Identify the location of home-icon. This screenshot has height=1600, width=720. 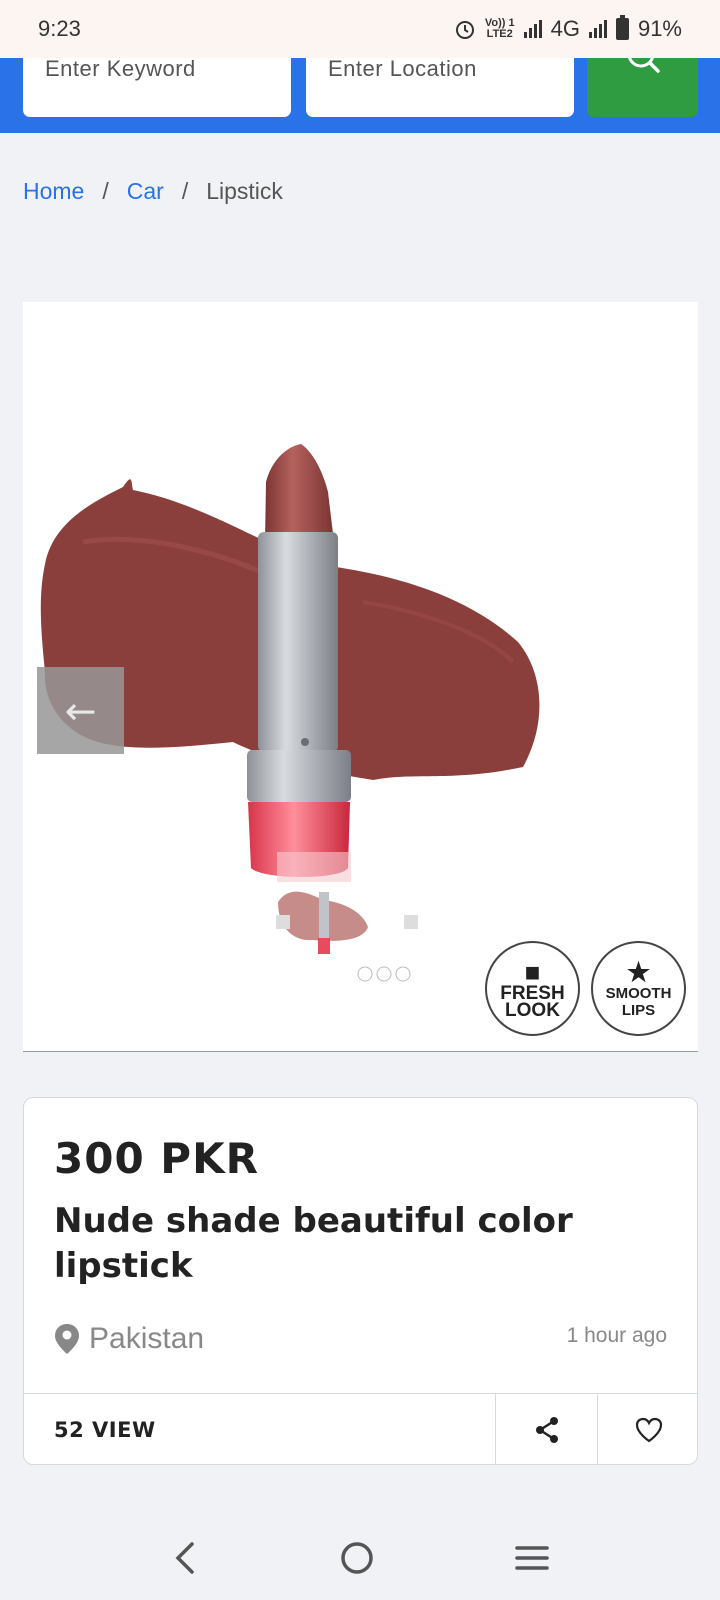
(357, 1558).